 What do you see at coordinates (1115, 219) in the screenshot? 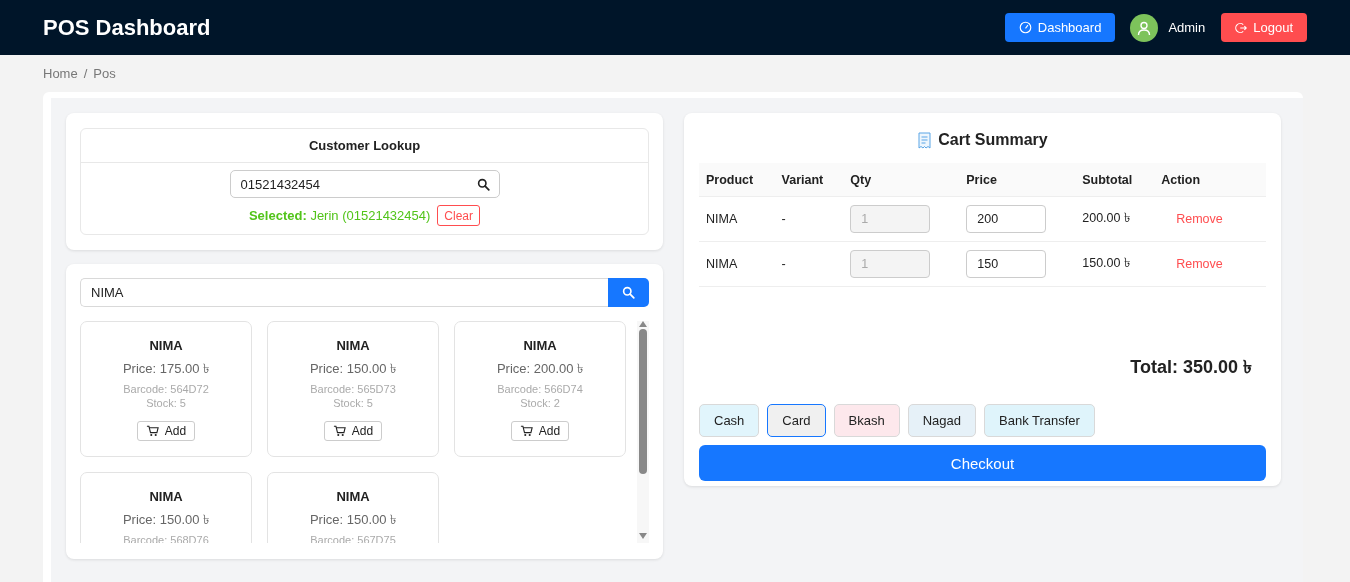
I see `table-cell: 200.00 ৳` at bounding box center [1115, 219].